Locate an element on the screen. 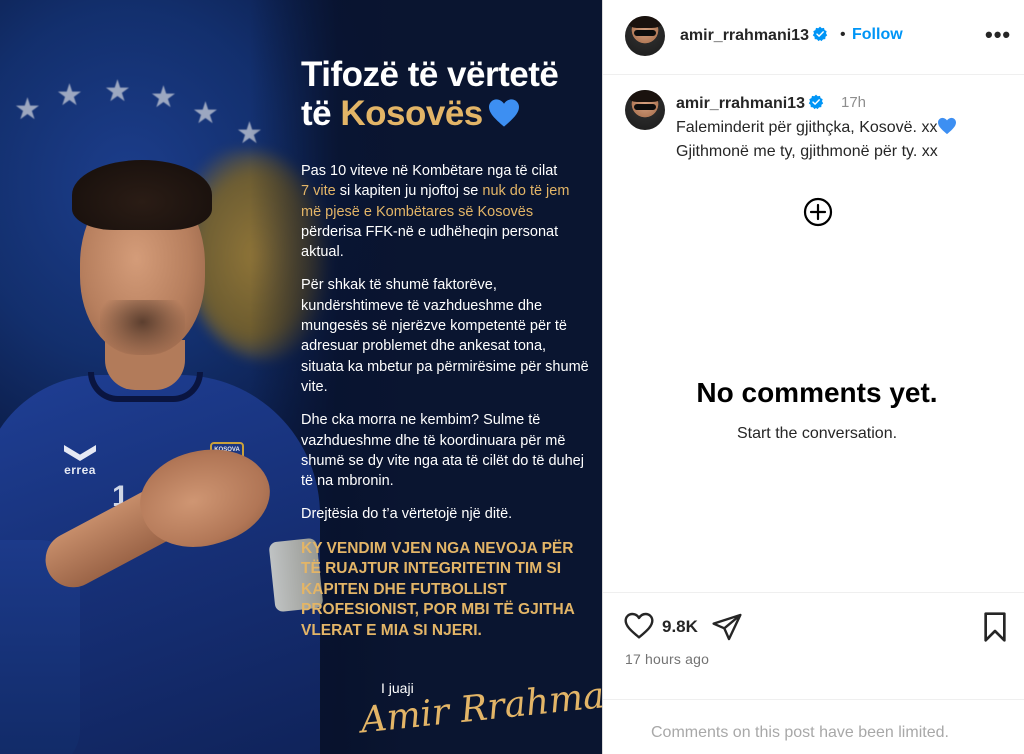 This screenshot has height=754, width=1024. signoff: I juaji is located at coordinates (397, 688).